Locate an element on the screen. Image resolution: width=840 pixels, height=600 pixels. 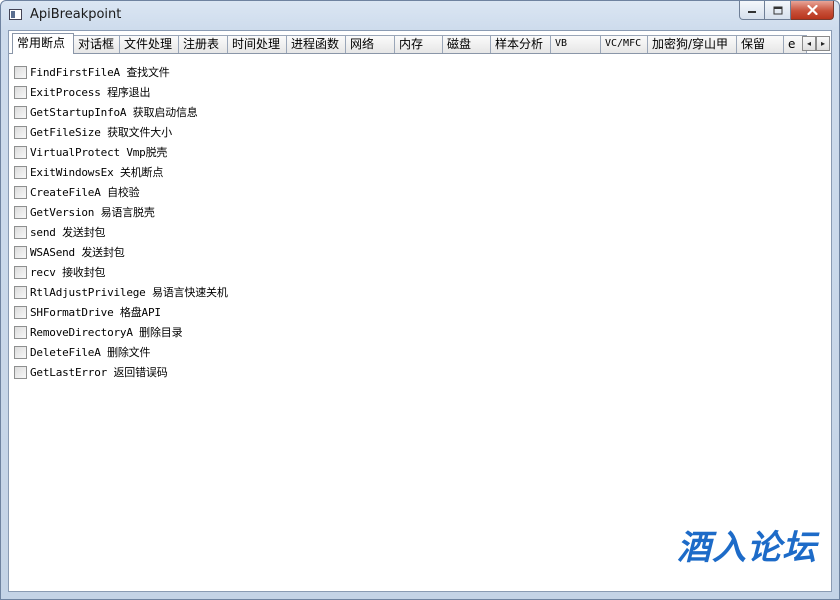
breakpoint-item: recv 接收封包 is located at coordinates (121, 272).